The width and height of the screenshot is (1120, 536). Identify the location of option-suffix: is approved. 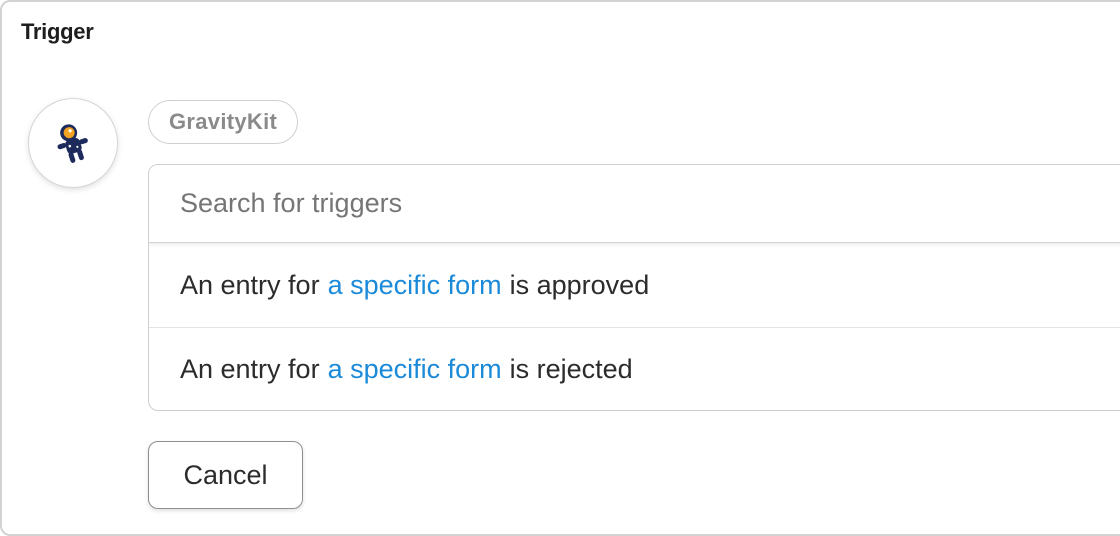
(579, 284).